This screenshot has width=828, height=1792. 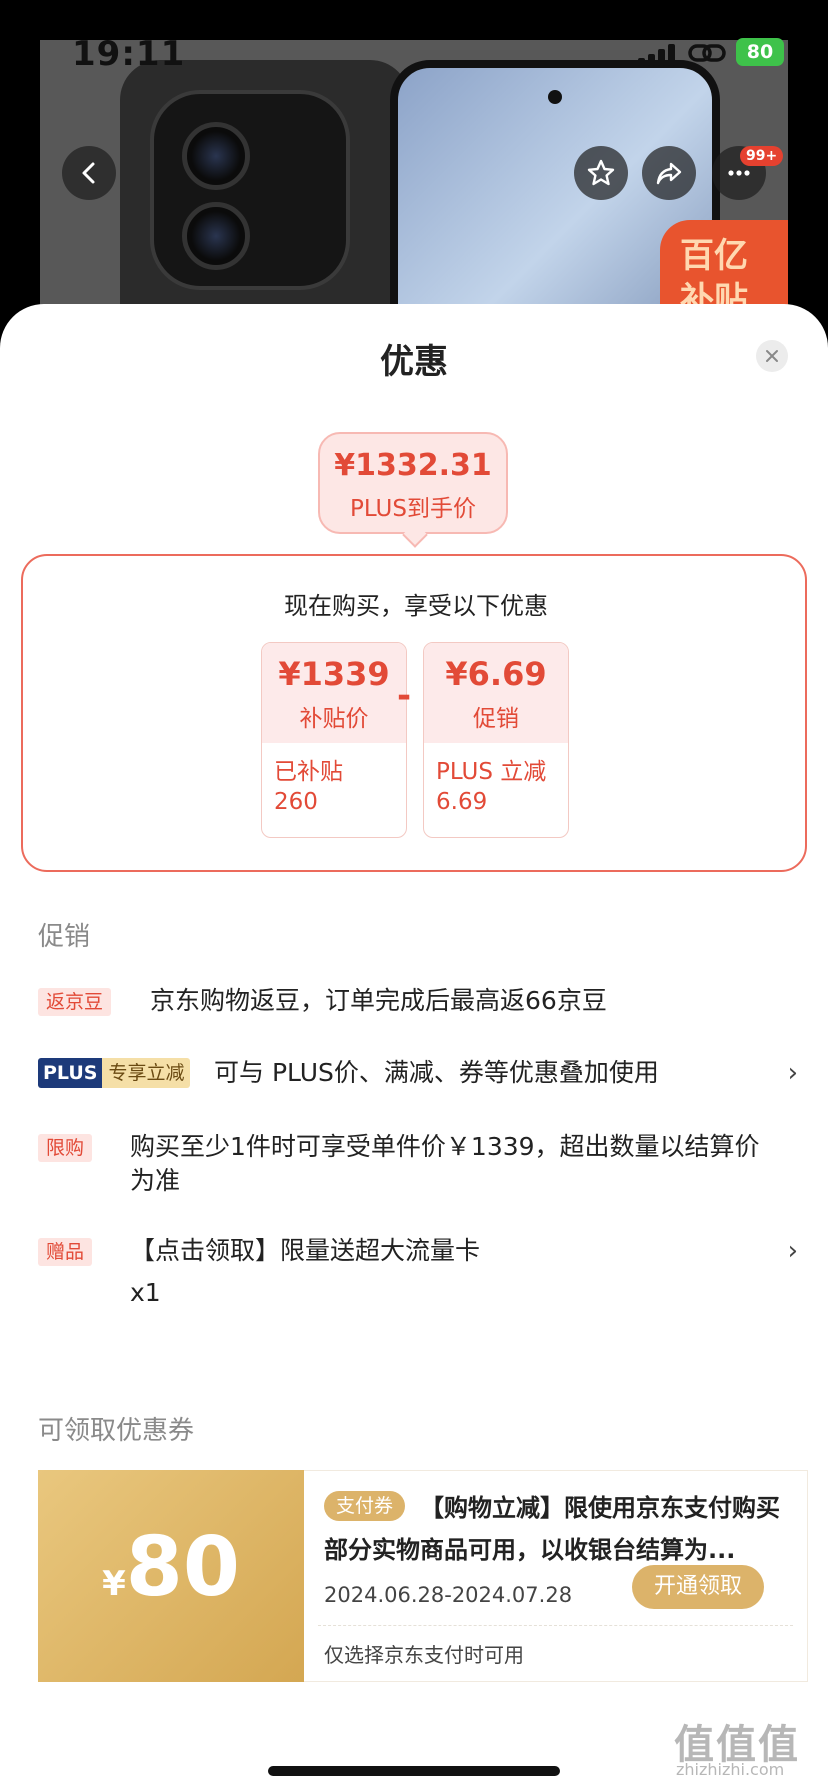 What do you see at coordinates (114, 1584) in the screenshot?
I see `coupon-currency: ¥` at bounding box center [114, 1584].